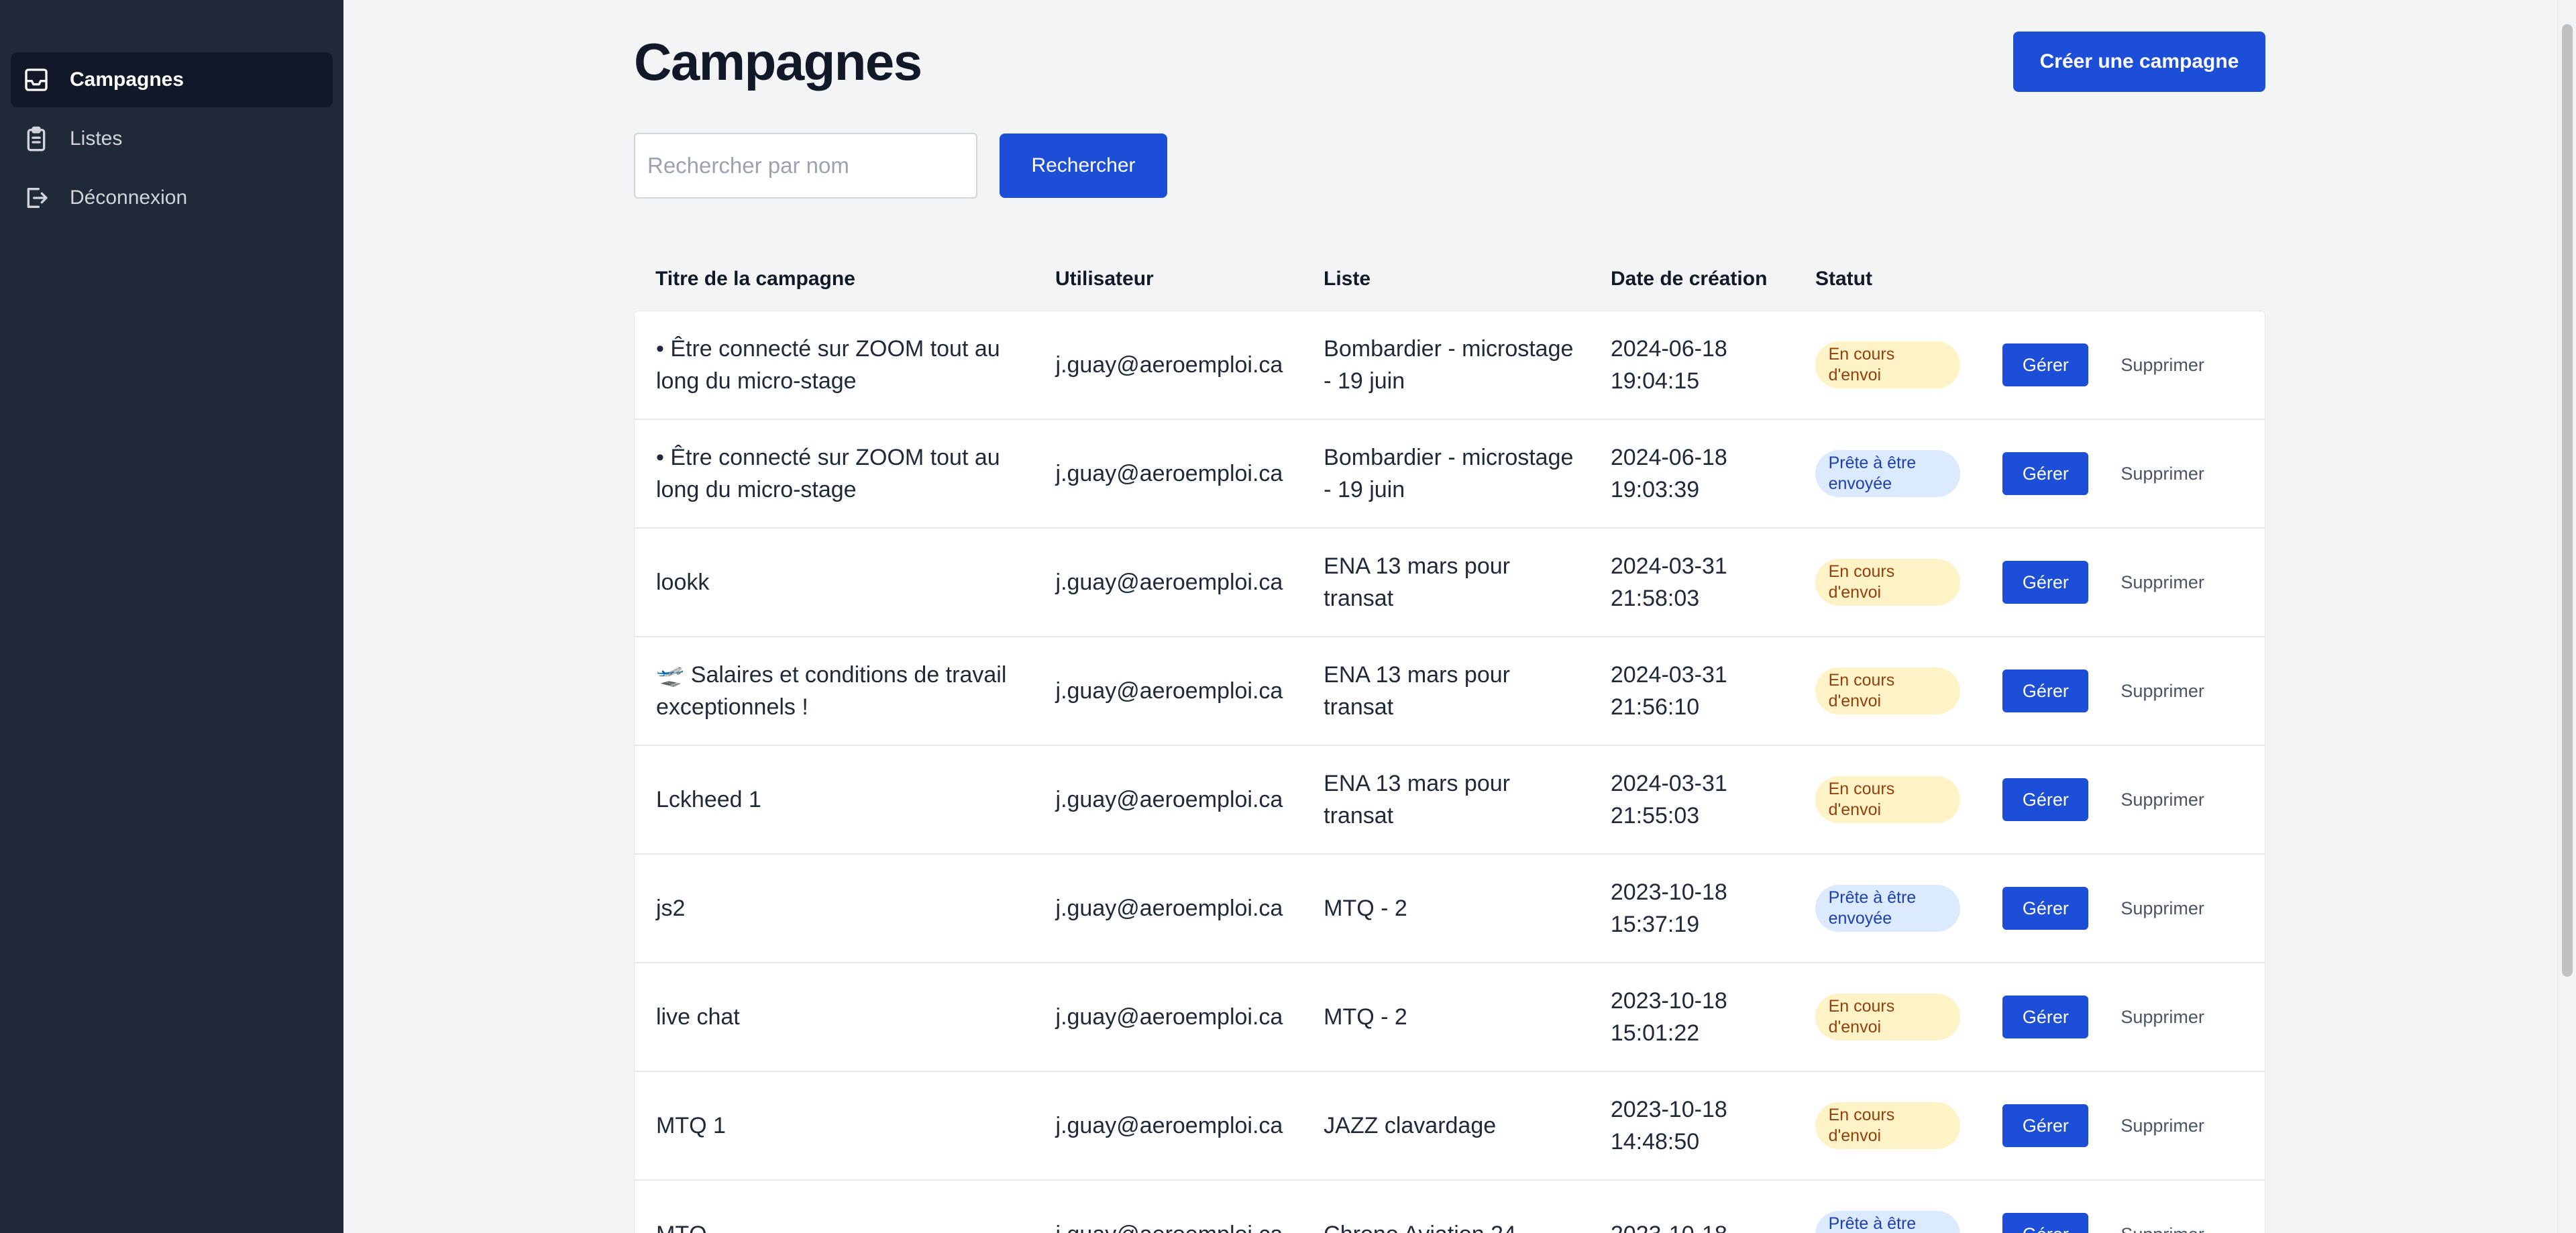 The image size is (2576, 1233). Describe the element at coordinates (172, 197) in the screenshot. I see `sidebar-item-deconnexion: Déconnexion` at that location.